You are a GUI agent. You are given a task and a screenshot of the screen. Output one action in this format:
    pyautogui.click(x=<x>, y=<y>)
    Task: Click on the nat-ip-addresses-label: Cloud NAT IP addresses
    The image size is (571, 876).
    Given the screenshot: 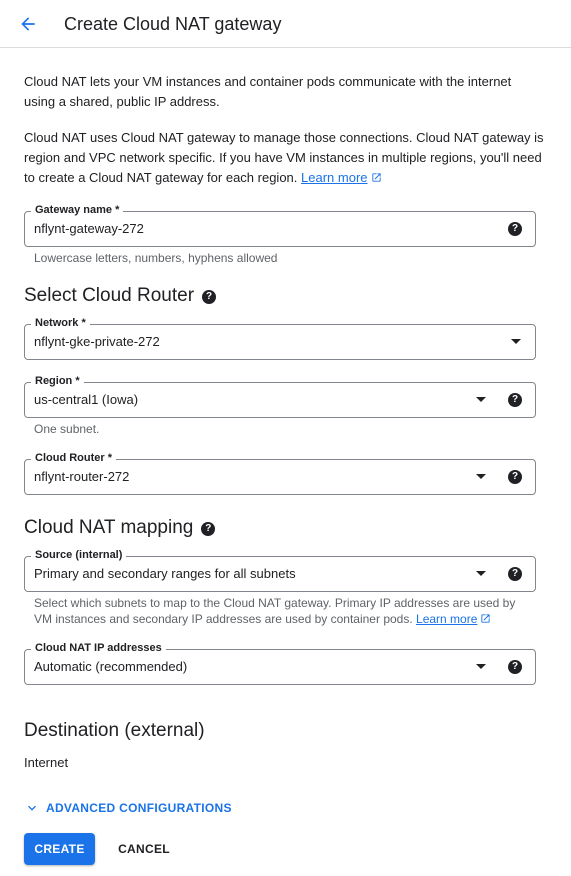 What is the action you would take?
    pyautogui.click(x=98, y=648)
    